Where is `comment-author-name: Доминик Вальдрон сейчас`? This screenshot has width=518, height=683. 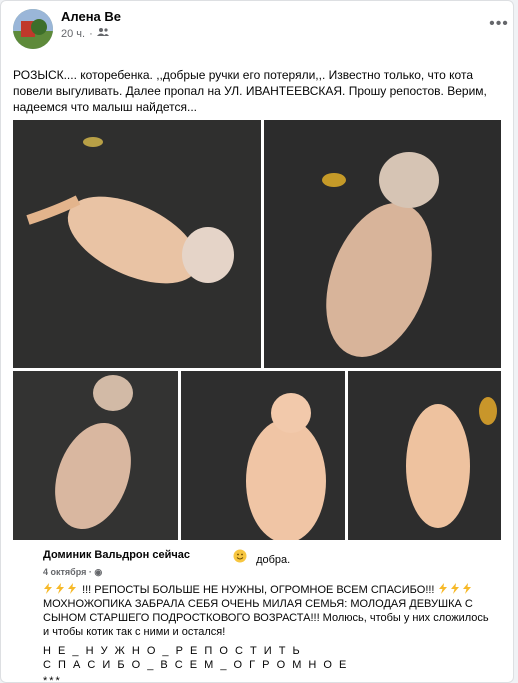 comment-author-name: Доминик Вальдрон сейчас is located at coordinates (116, 555).